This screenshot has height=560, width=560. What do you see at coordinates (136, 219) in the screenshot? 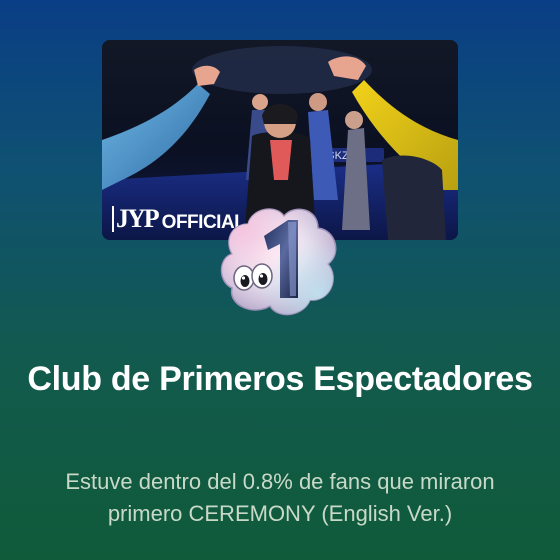
I see `jyp-logo: JYP` at bounding box center [136, 219].